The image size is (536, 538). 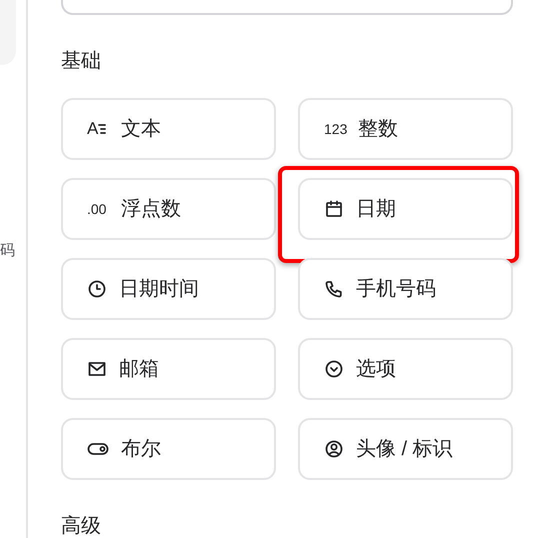 I want to click on field-type-button: 邮箱, so click(x=168, y=369).